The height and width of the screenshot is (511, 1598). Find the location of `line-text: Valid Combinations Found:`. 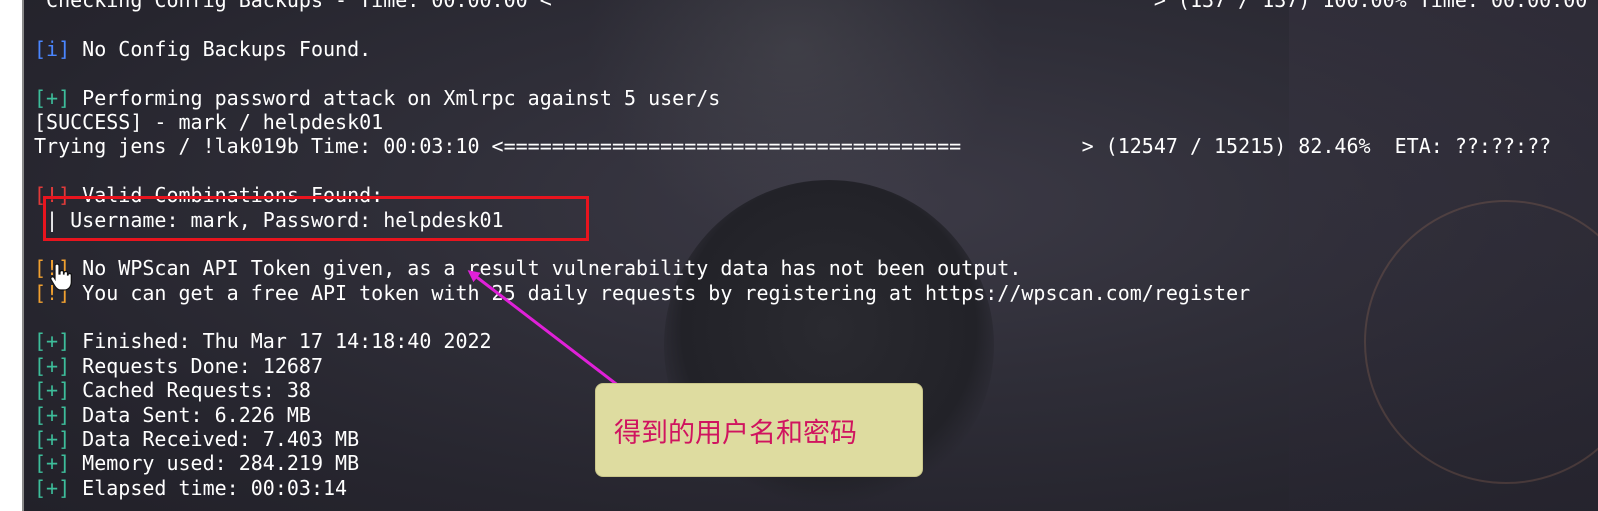

line-text: Valid Combinations Found: is located at coordinates (227, 195).